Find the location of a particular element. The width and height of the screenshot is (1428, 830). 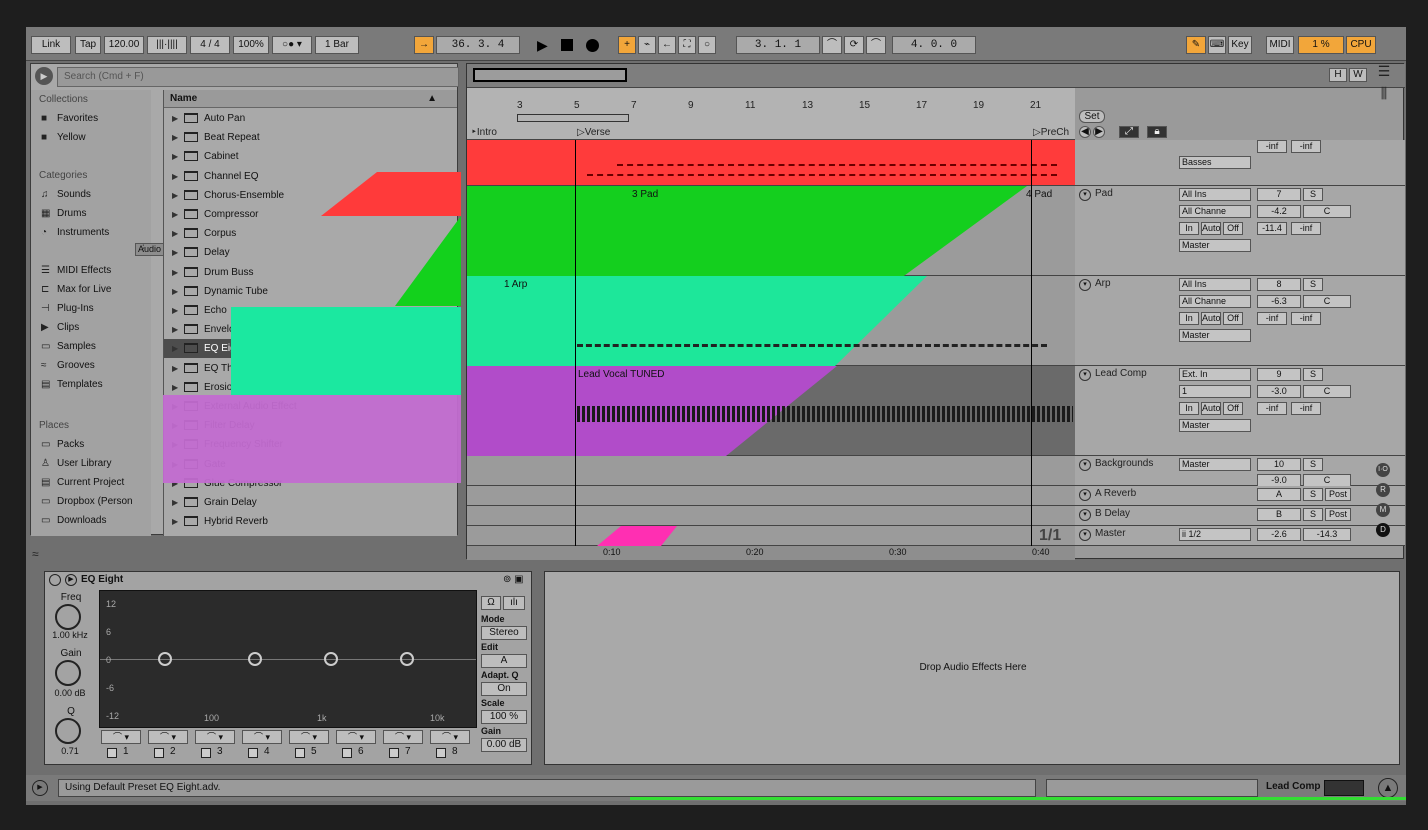

pan-field: C is located at coordinates (1327, 211).